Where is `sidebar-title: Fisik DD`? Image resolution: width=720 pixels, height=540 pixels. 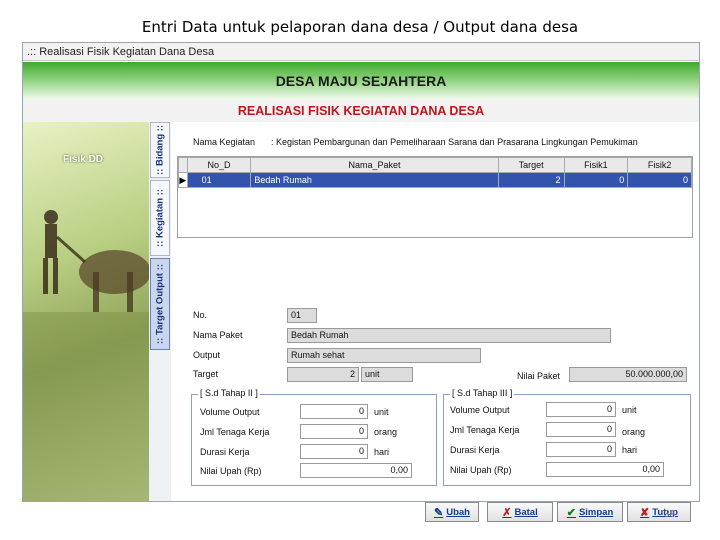
sidebar-title: Fisik DD is located at coordinates (83, 159).